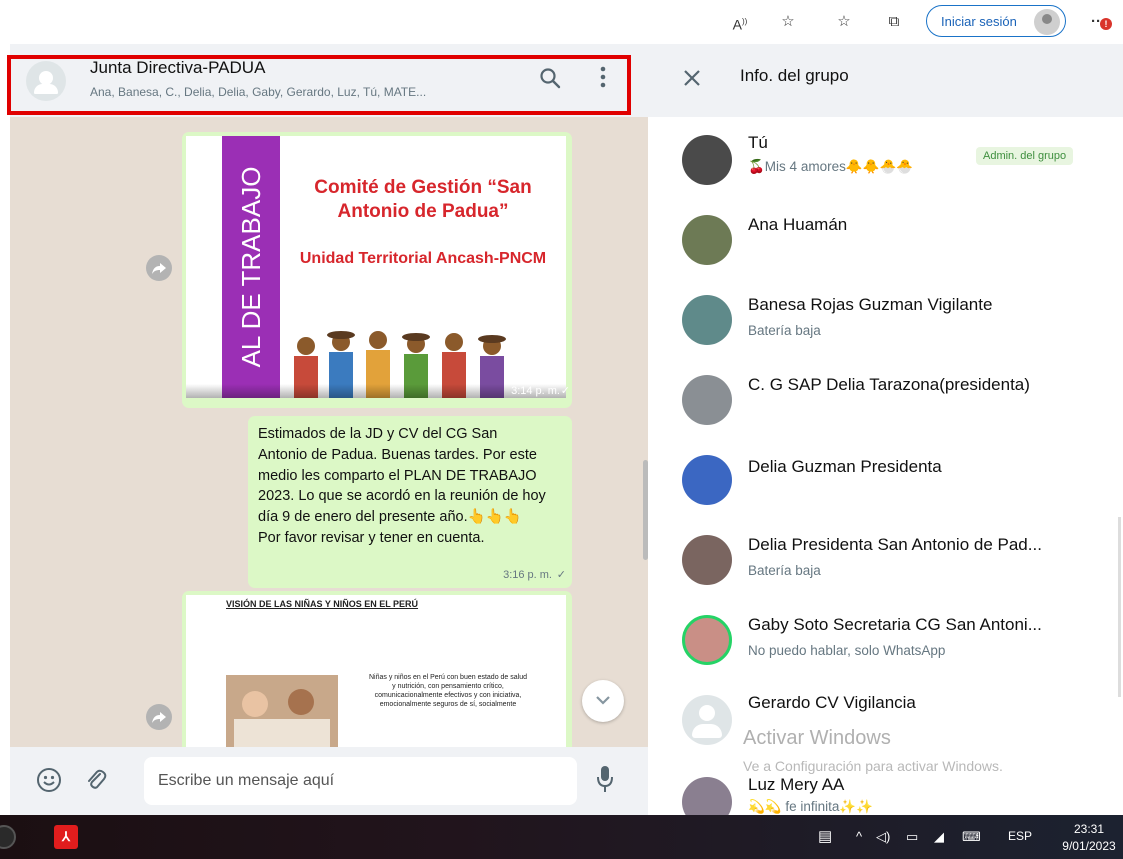 Image resolution: width=1123 pixels, height=859 pixels. What do you see at coordinates (939, 837) in the screenshot?
I see `wifi-icon: ◢` at bounding box center [939, 837].